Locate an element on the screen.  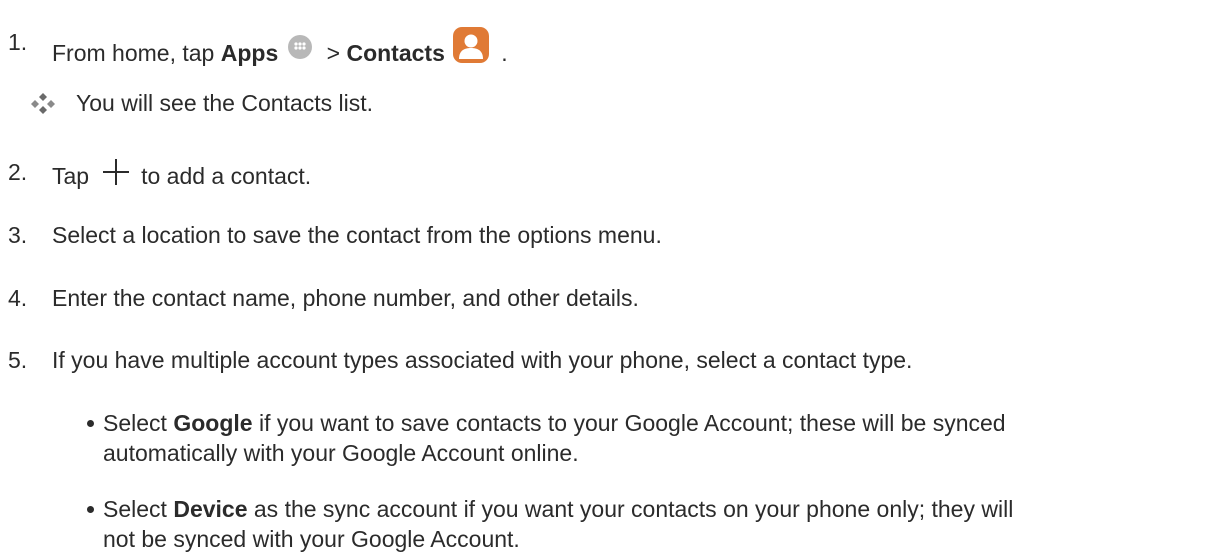
plus-icon is located at coordinates (116, 172).